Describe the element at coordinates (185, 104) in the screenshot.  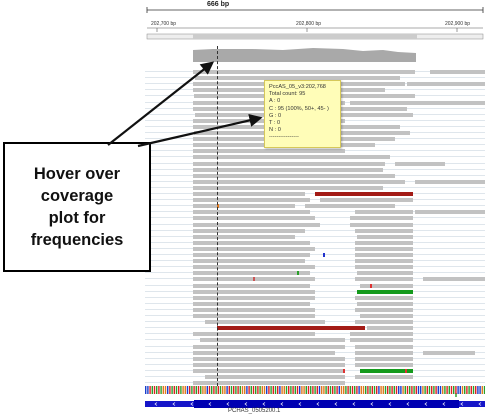
I see `annotation-arrows` at that location.